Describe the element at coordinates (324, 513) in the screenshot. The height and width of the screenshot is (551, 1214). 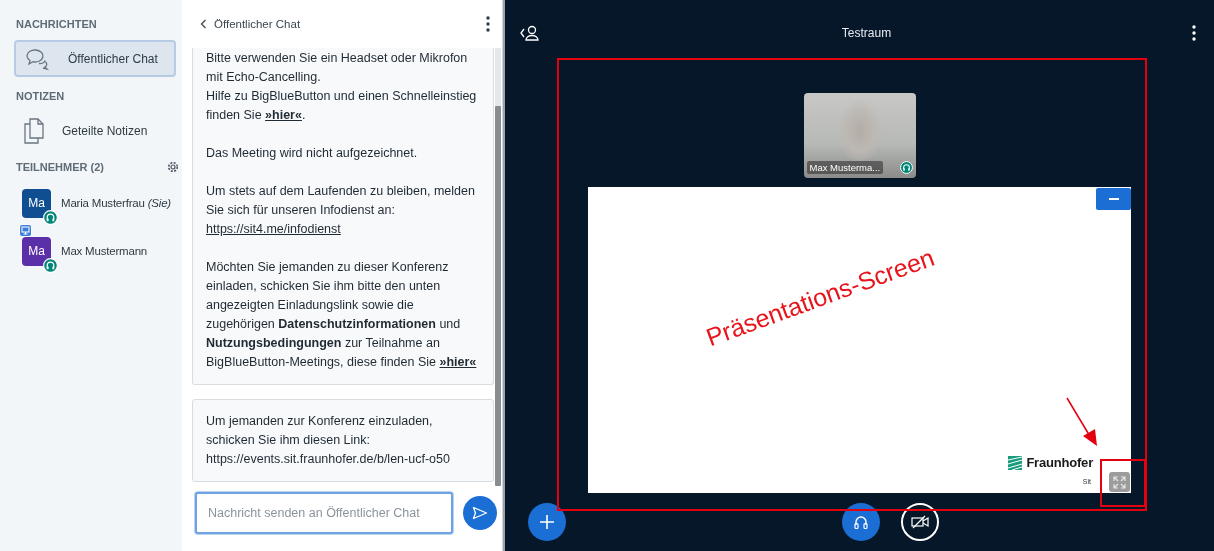
I see `message-input-field: Nachricht senden an Öffentlicher Chat` at that location.